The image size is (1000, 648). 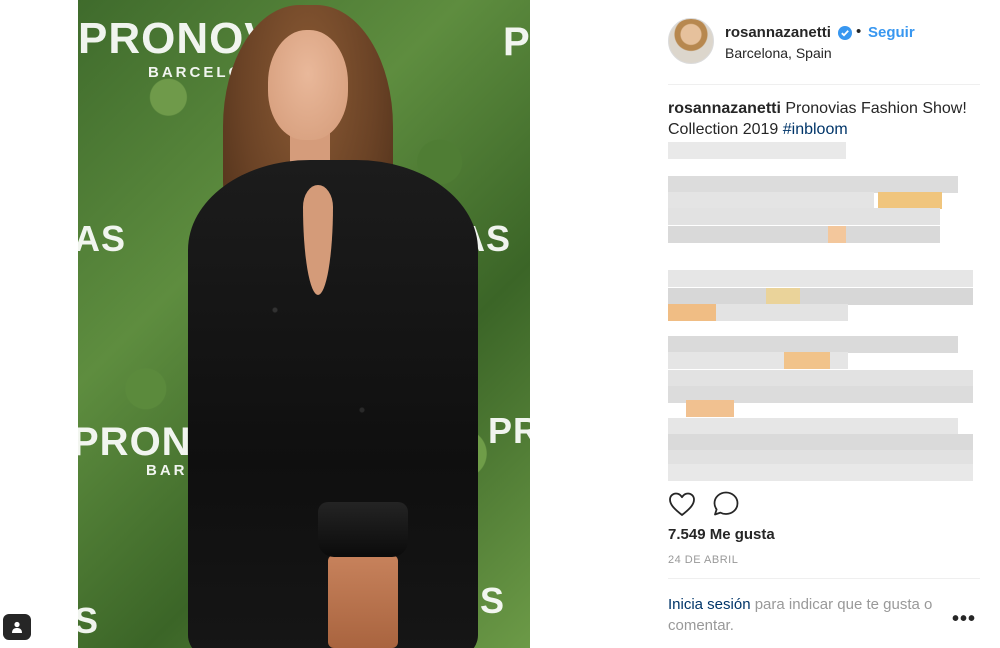 I want to click on comment-button, so click(x=726, y=504).